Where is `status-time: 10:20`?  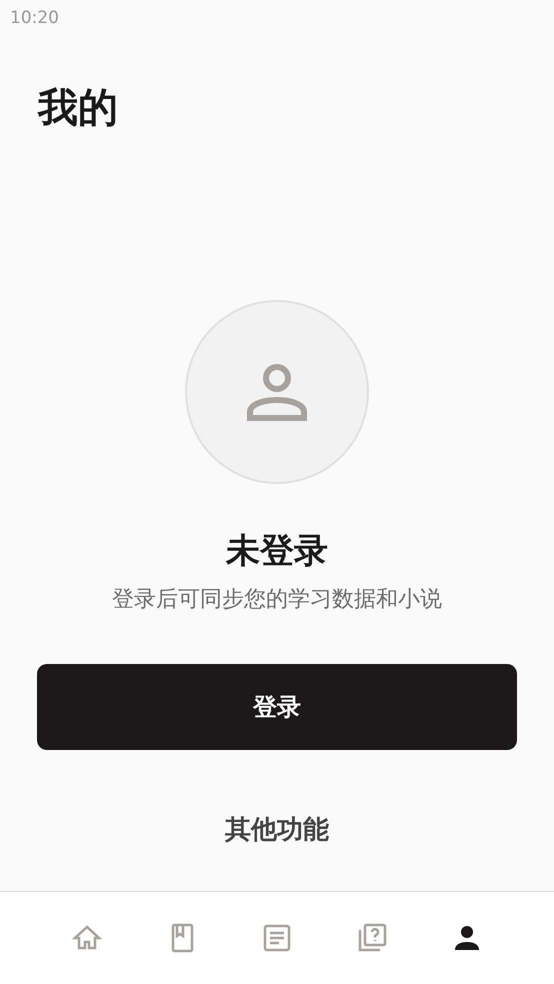
status-time: 10:20 is located at coordinates (34, 18).